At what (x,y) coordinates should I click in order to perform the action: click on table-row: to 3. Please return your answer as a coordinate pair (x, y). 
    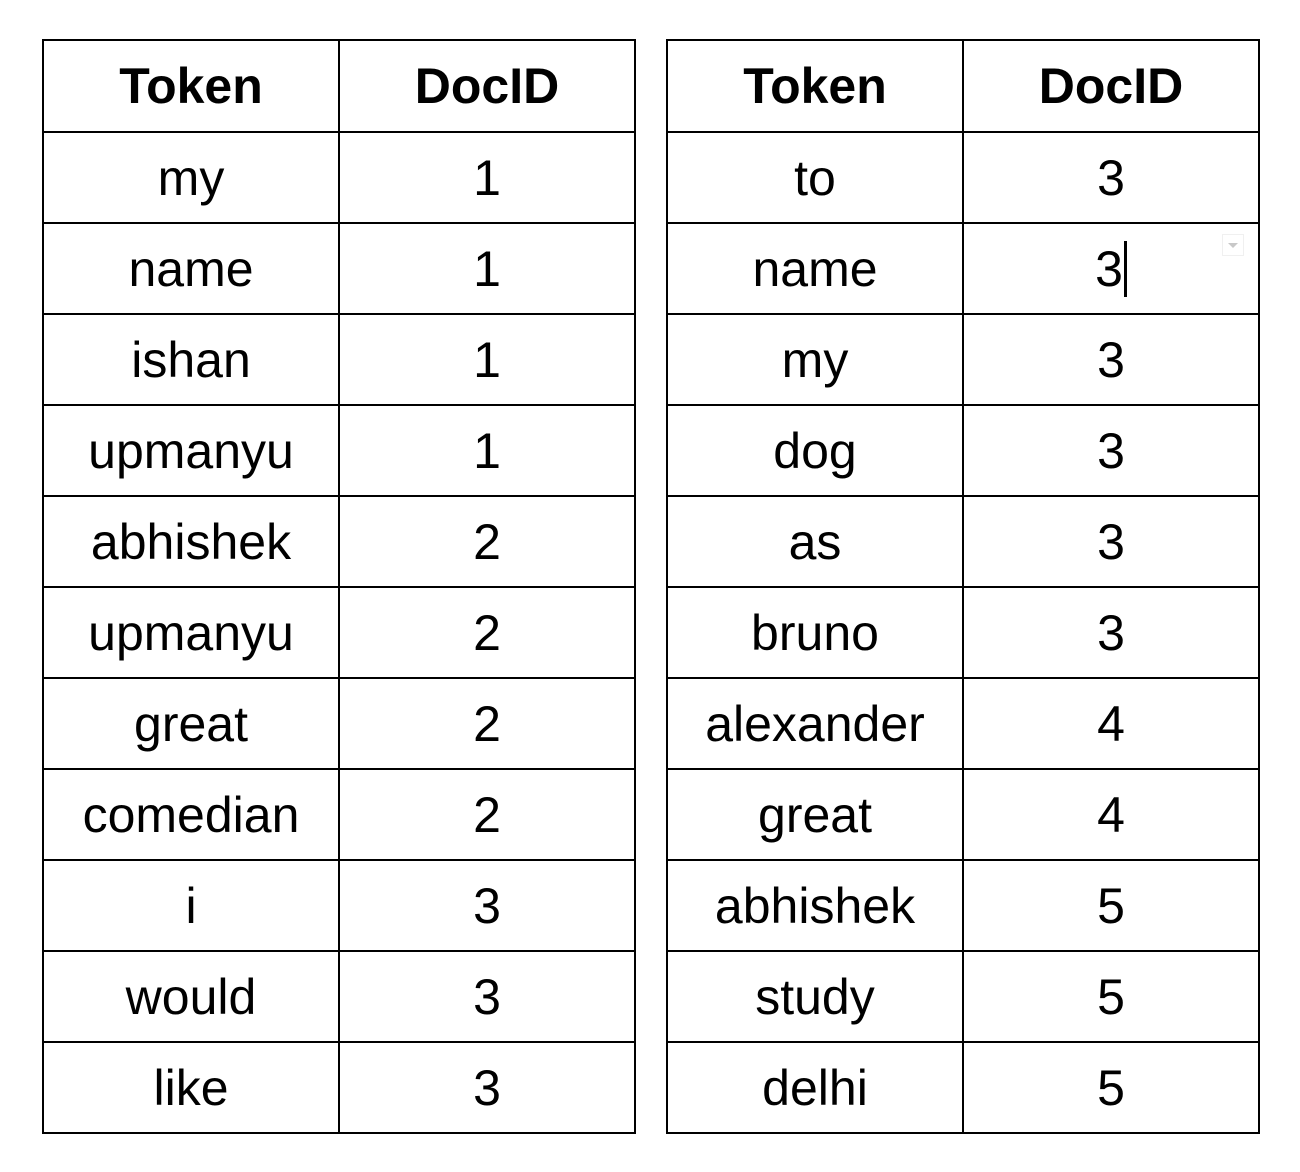
    Looking at the image, I should click on (963, 177).